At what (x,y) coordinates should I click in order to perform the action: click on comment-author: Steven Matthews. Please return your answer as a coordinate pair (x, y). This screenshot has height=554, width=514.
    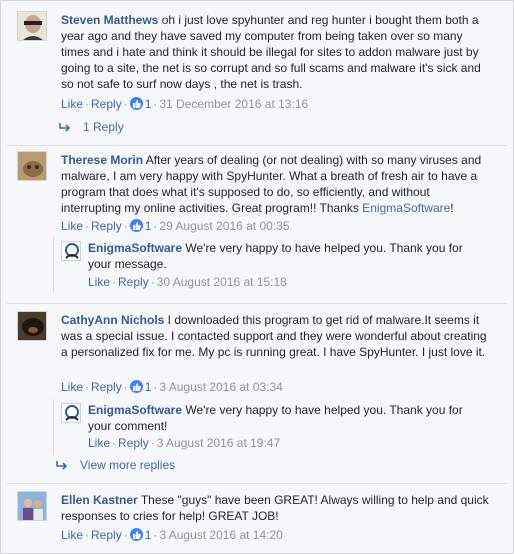
    Looking at the image, I should click on (109, 20).